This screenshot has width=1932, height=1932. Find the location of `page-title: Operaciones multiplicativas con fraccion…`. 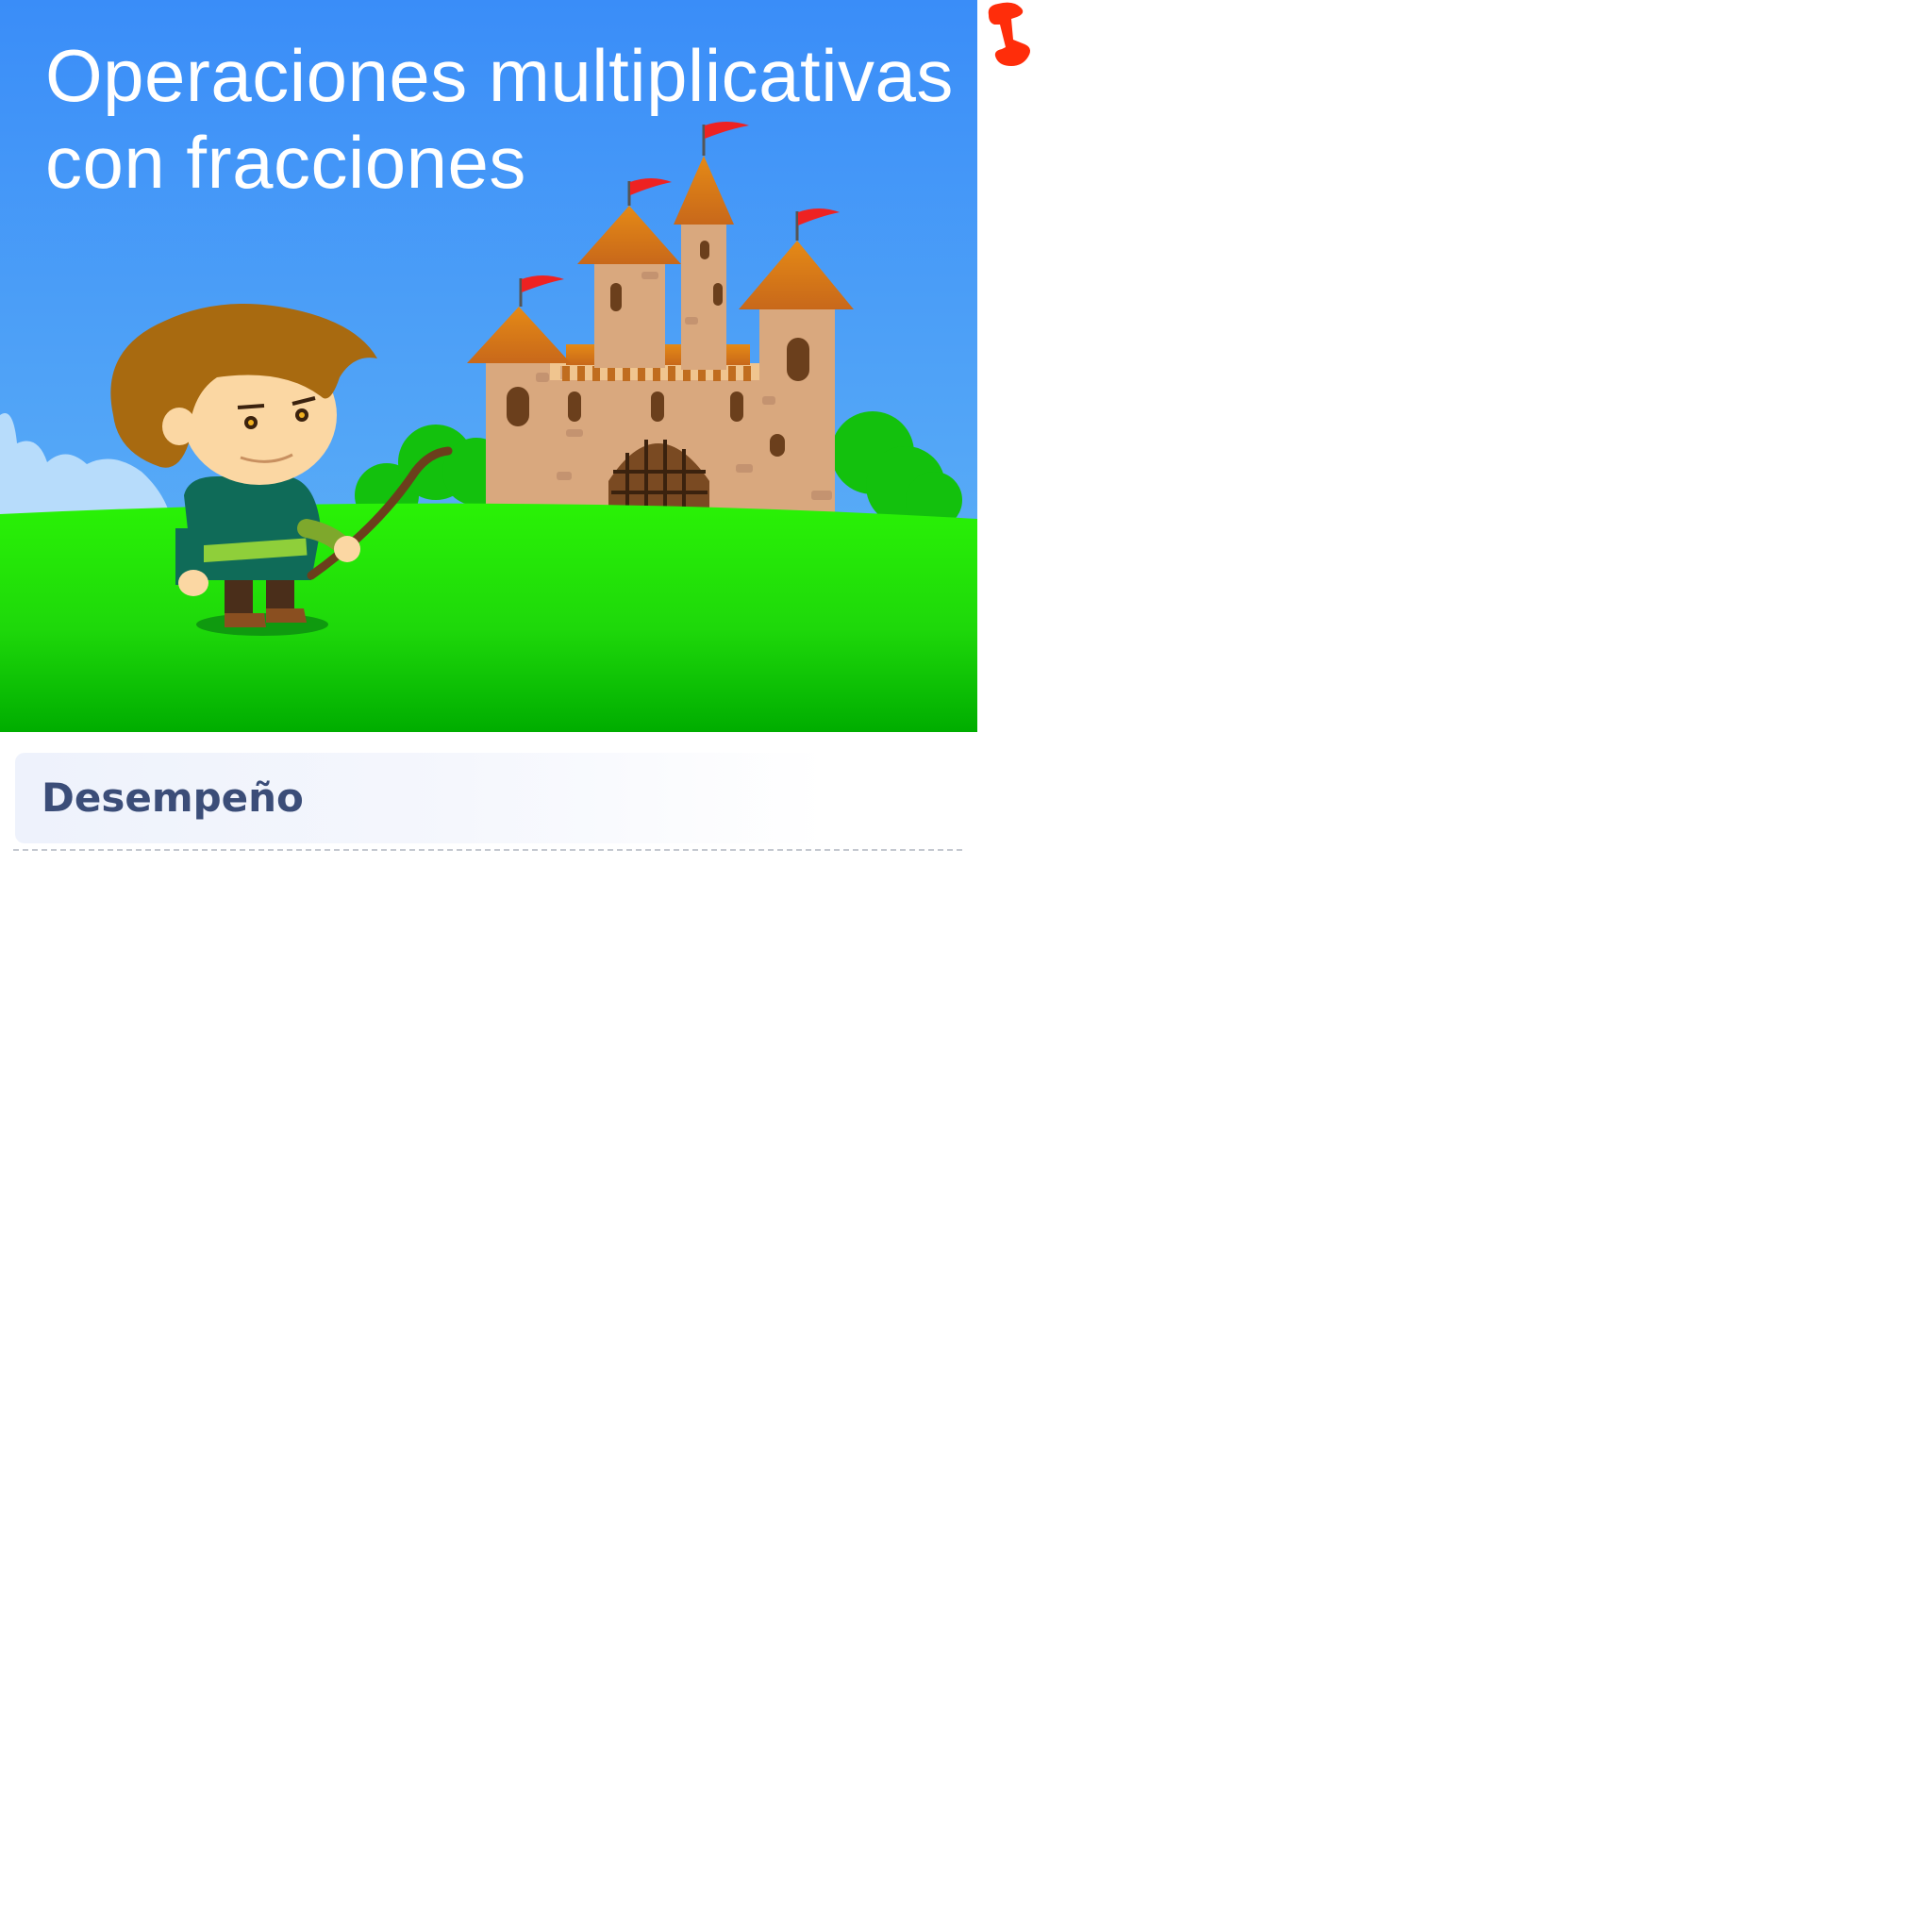

page-title: Operaciones multiplicativas con fraccion… is located at coordinates (500, 119).